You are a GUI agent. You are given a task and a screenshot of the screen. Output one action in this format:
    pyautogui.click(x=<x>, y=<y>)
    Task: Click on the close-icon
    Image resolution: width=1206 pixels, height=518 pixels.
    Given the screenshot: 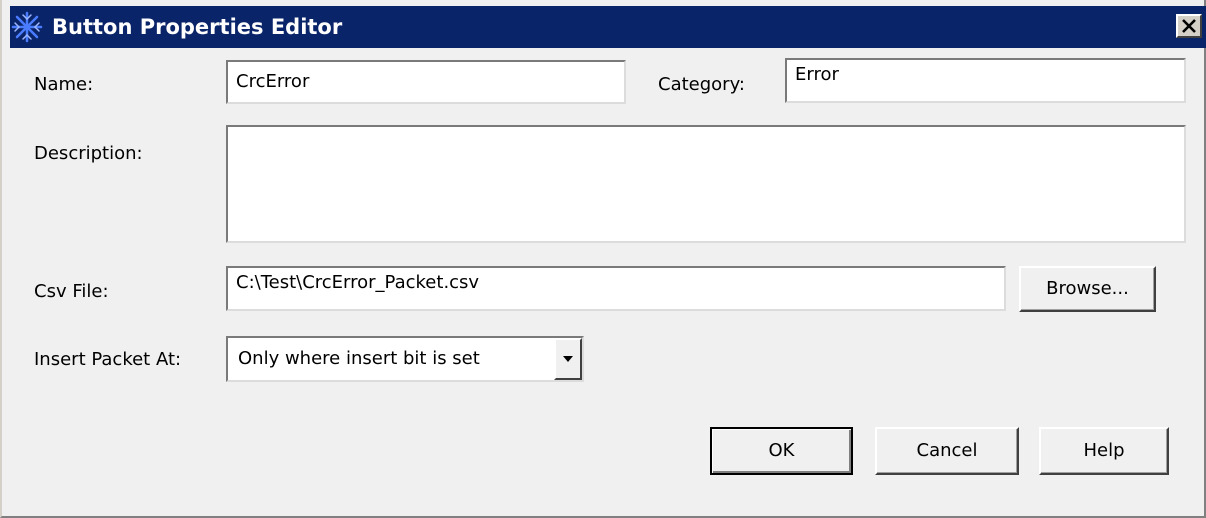 What is the action you would take?
    pyautogui.click(x=1189, y=26)
    